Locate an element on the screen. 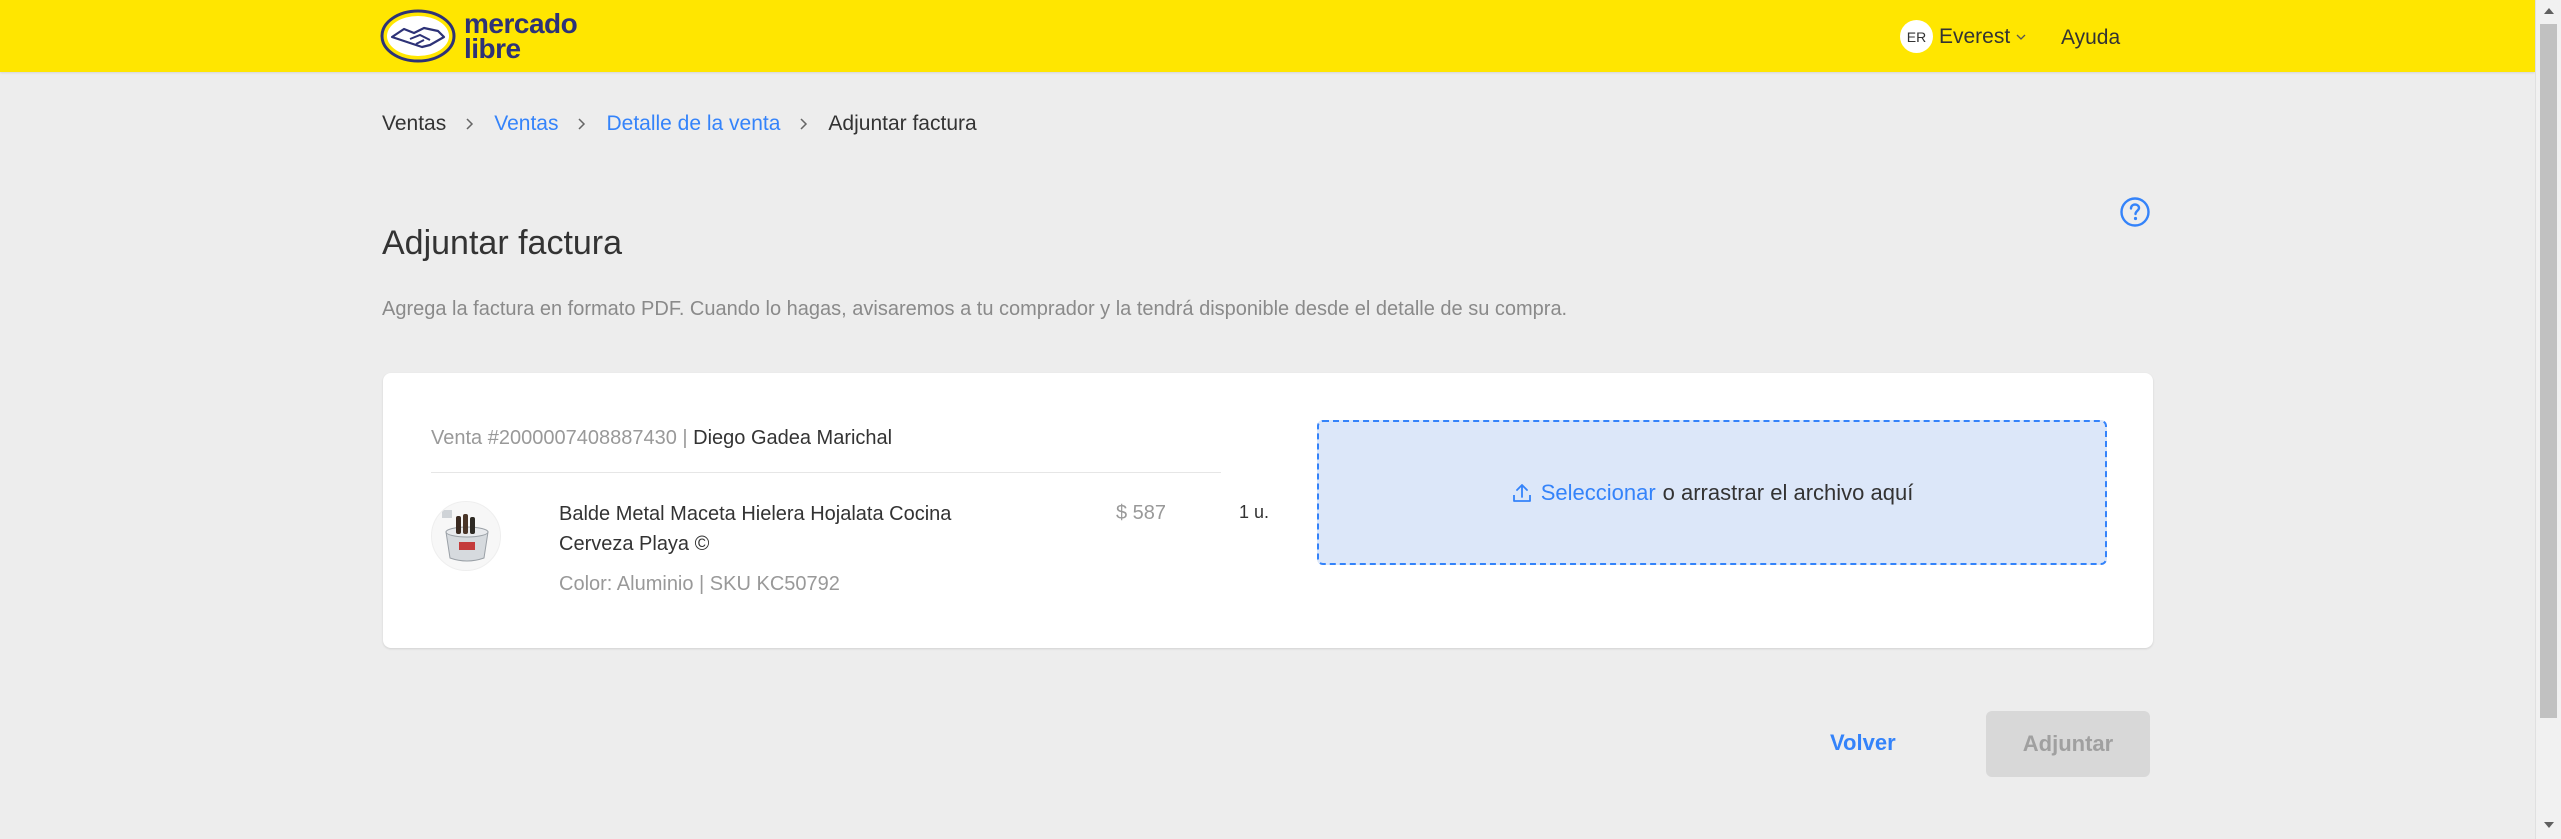 This screenshot has height=839, width=2561. sale-number: Venta #2000007408887430 is located at coordinates (554, 438).